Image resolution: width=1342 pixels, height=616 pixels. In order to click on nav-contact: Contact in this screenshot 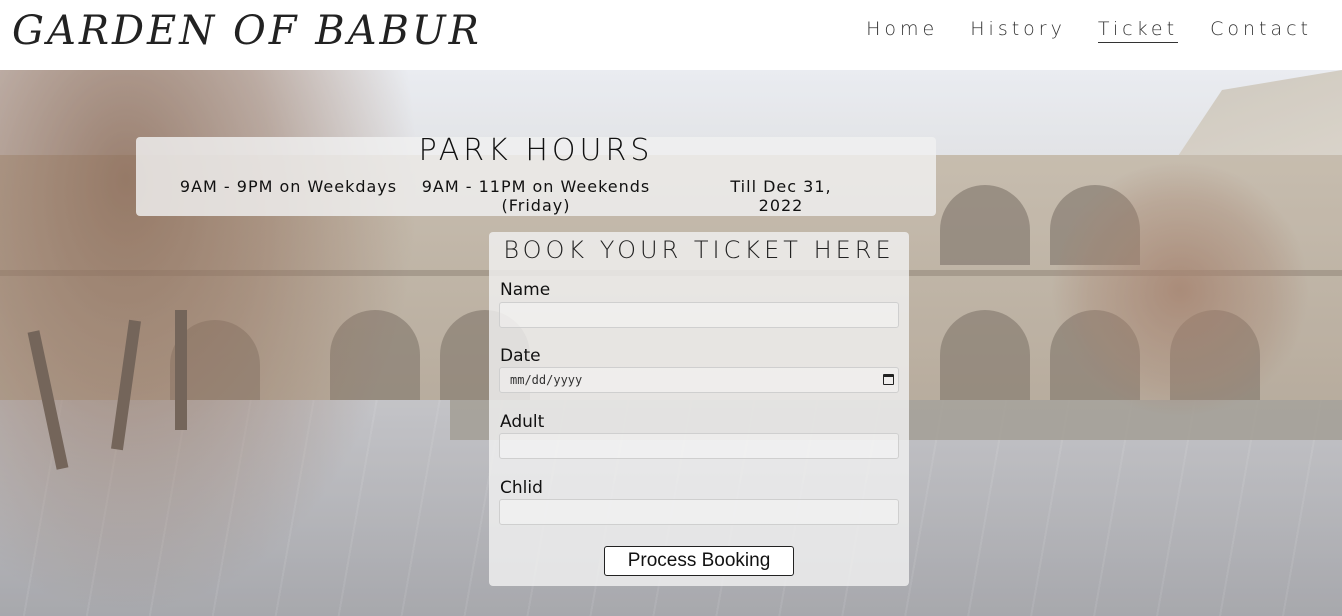, I will do `click(1261, 30)`.